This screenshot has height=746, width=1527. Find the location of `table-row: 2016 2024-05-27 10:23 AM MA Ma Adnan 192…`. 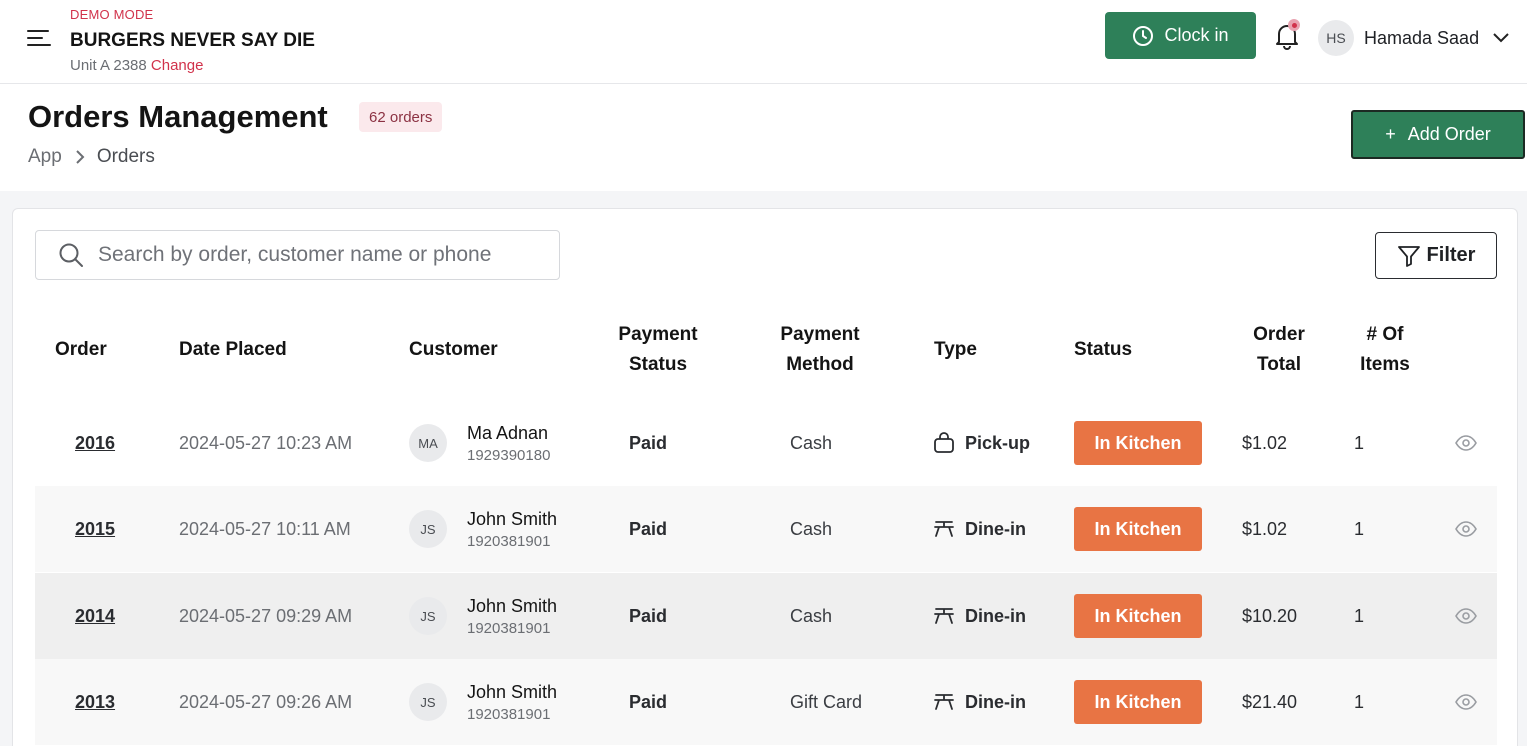

table-row: 2016 2024-05-27 10:23 AM MA Ma Adnan 192… is located at coordinates (766, 443).